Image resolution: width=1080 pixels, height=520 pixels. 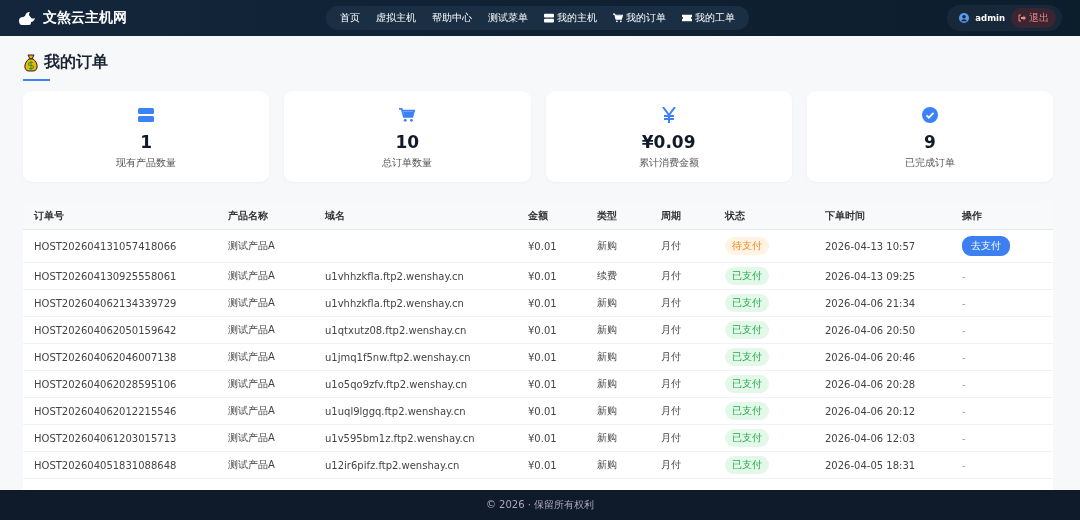 What do you see at coordinates (407, 142) in the screenshot?
I see `stat-value: 10` at bounding box center [407, 142].